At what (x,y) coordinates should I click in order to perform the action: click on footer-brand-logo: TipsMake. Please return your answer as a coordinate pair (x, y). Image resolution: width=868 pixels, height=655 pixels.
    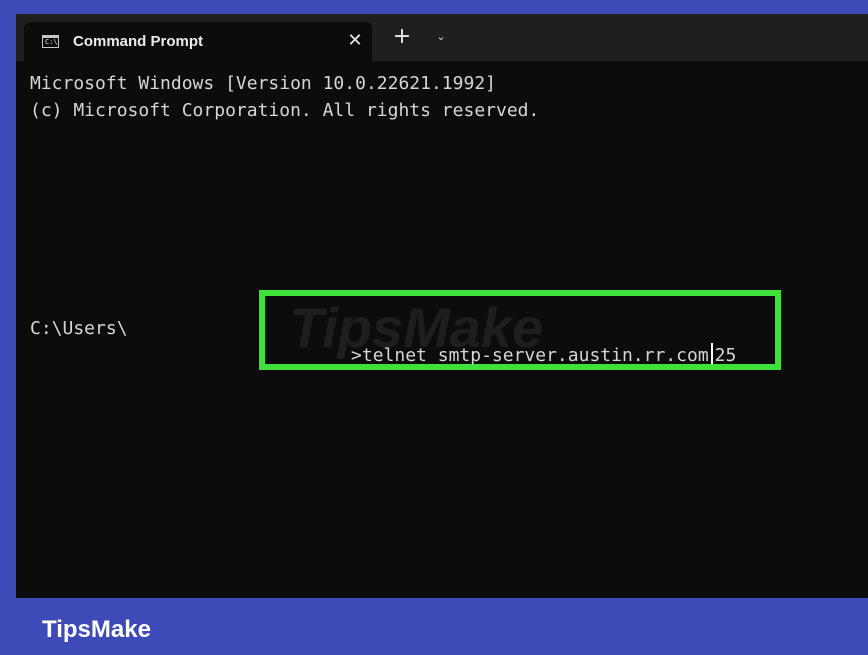
    Looking at the image, I should click on (96, 629).